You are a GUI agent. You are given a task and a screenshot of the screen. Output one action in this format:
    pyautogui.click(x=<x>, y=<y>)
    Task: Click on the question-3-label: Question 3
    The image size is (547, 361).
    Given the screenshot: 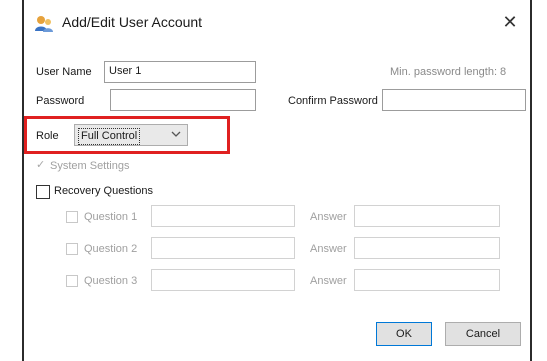 What is the action you would take?
    pyautogui.click(x=111, y=281)
    